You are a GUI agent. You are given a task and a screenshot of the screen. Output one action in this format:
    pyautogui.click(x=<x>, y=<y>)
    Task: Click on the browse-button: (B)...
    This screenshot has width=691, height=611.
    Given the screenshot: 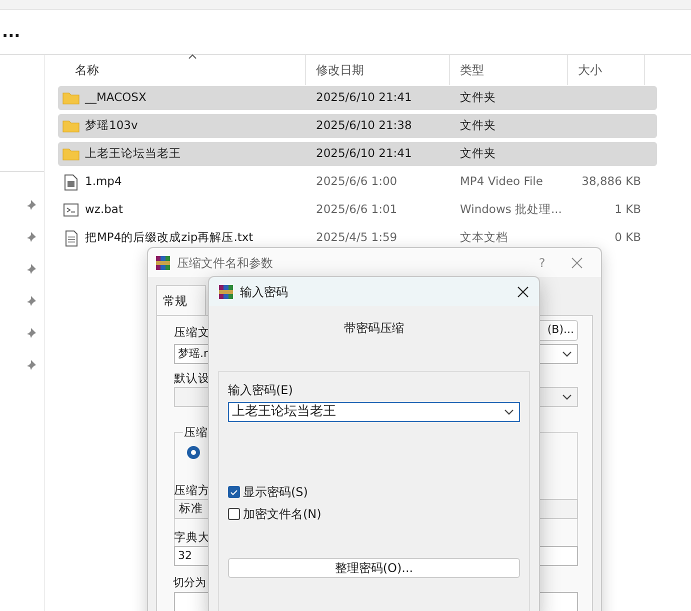 What is the action you would take?
    pyautogui.click(x=557, y=330)
    